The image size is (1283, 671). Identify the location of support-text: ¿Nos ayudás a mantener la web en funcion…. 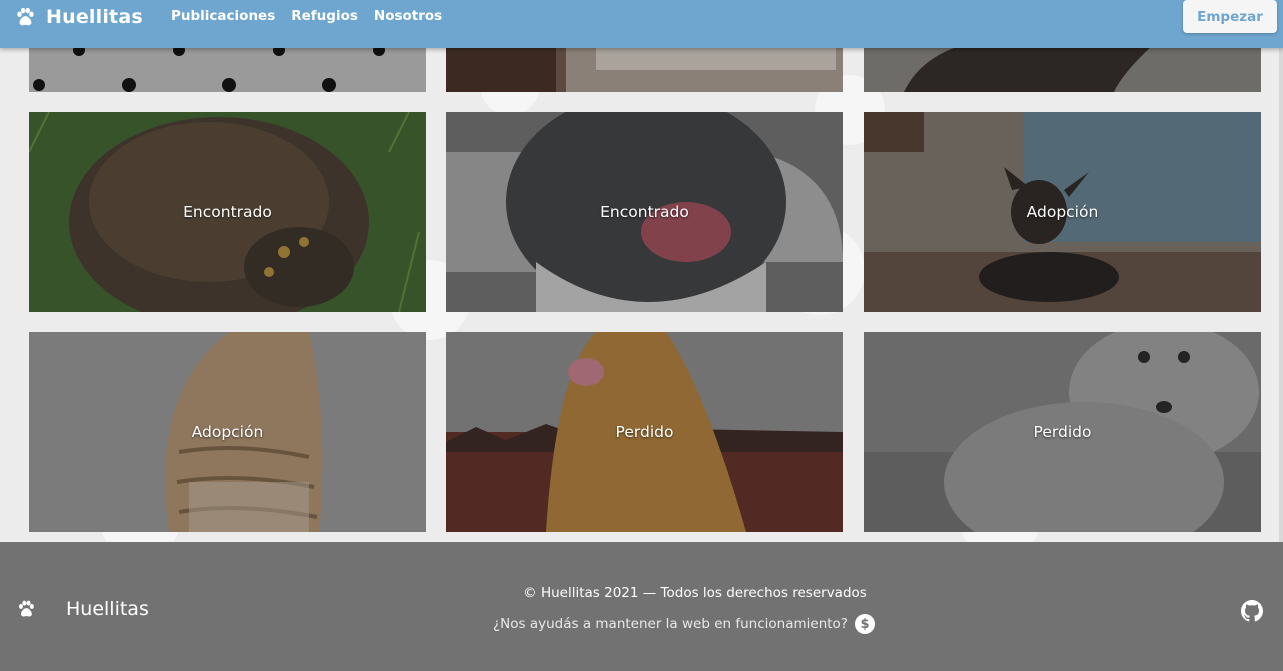
(670, 624).